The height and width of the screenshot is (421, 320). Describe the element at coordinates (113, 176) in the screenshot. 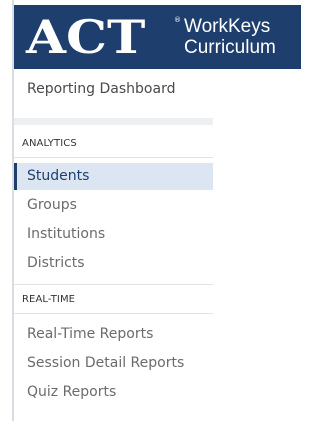

I see `nav-item-students: Students` at that location.